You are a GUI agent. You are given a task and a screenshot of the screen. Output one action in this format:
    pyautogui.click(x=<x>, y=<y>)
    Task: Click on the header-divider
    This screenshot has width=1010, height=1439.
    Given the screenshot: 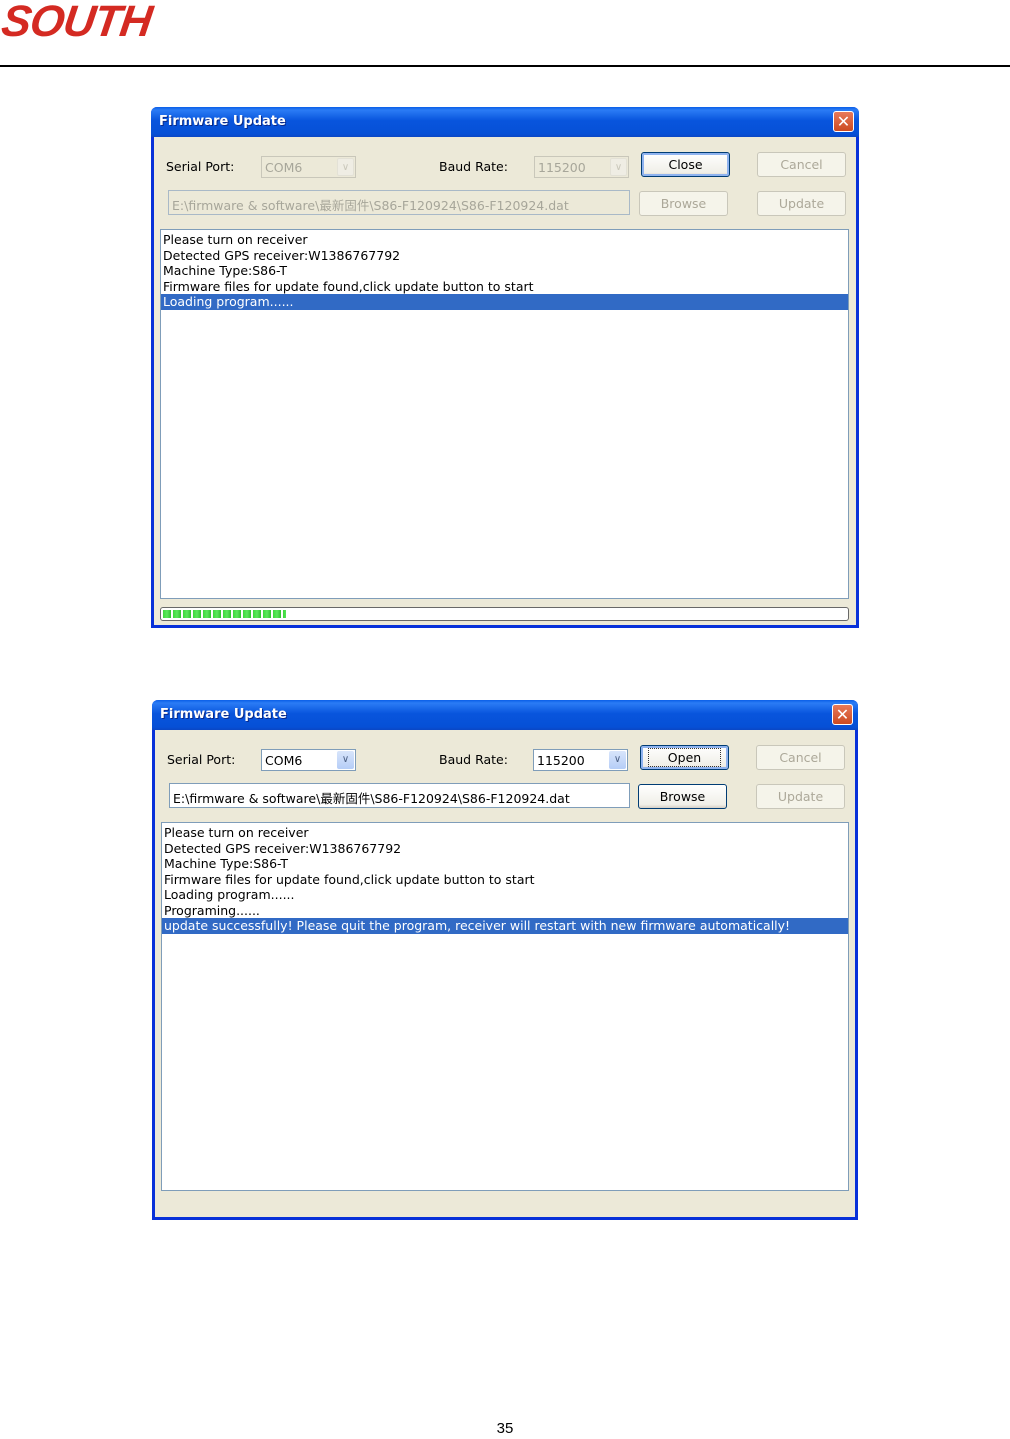 What is the action you would take?
    pyautogui.click(x=505, y=66)
    